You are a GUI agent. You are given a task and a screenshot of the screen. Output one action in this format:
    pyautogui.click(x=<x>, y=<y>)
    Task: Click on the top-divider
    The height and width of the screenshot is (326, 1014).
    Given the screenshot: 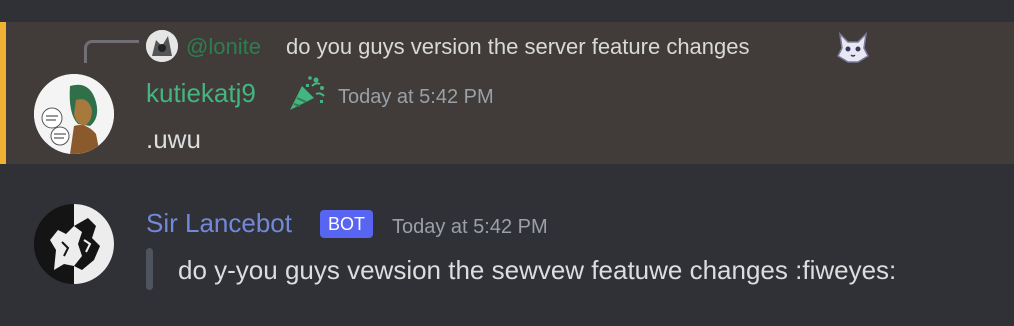 What is the action you would take?
    pyautogui.click(x=507, y=11)
    